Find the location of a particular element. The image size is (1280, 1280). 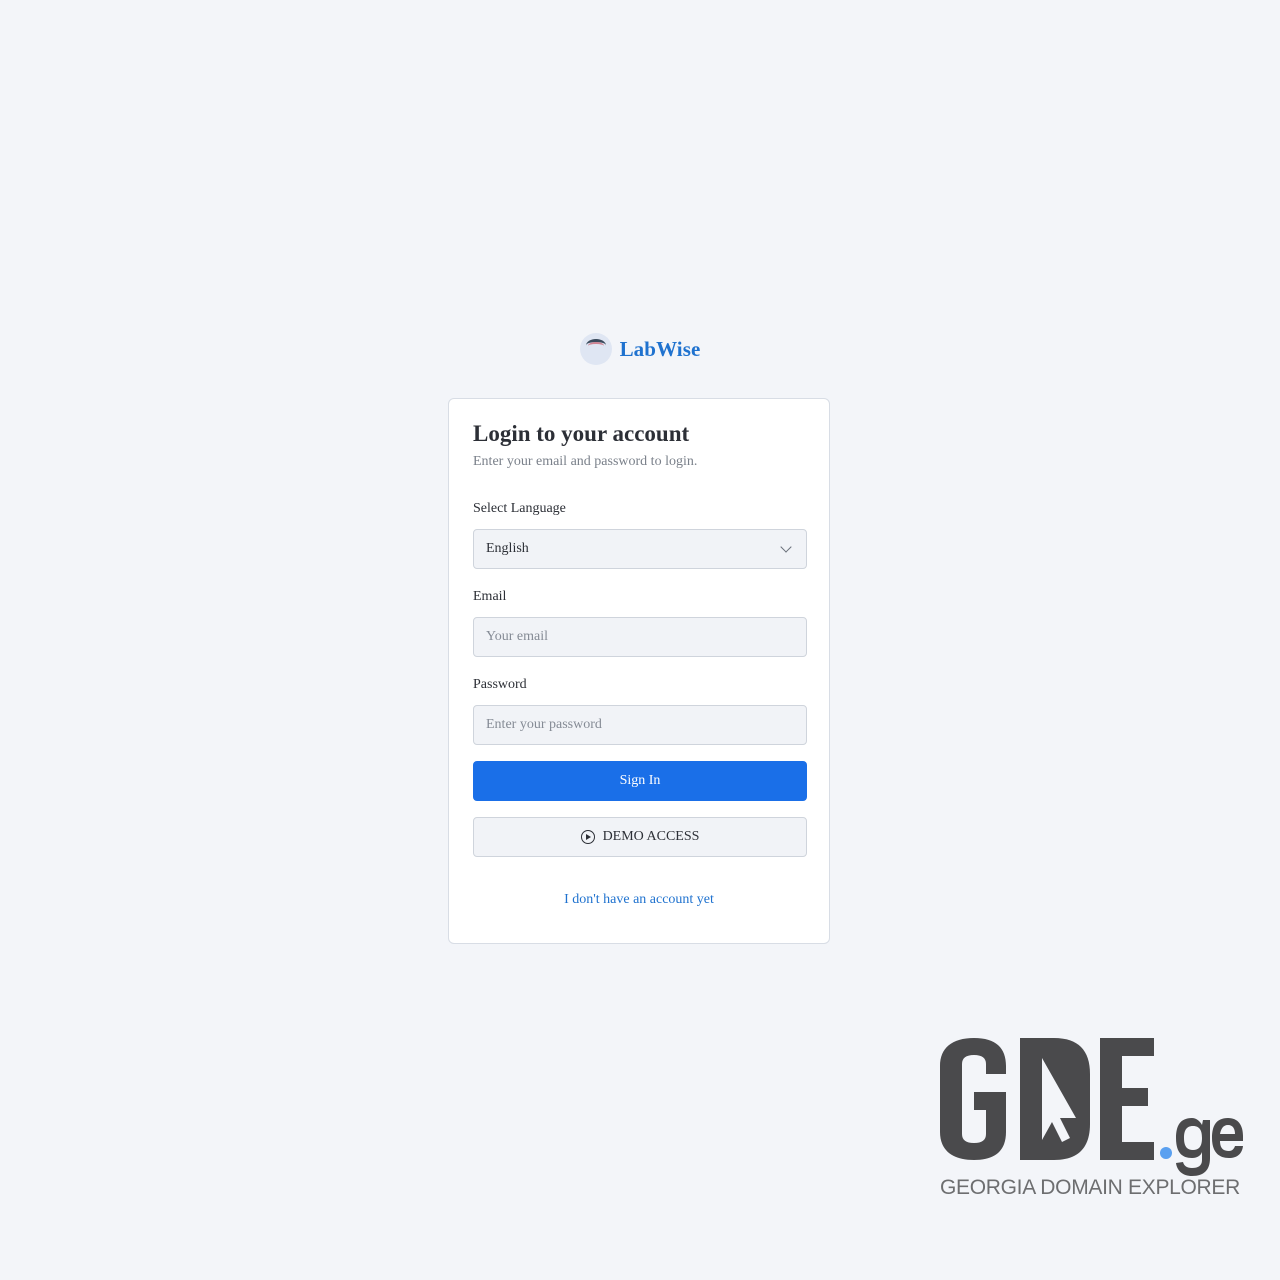

brand-name: LabWise is located at coordinates (660, 348).